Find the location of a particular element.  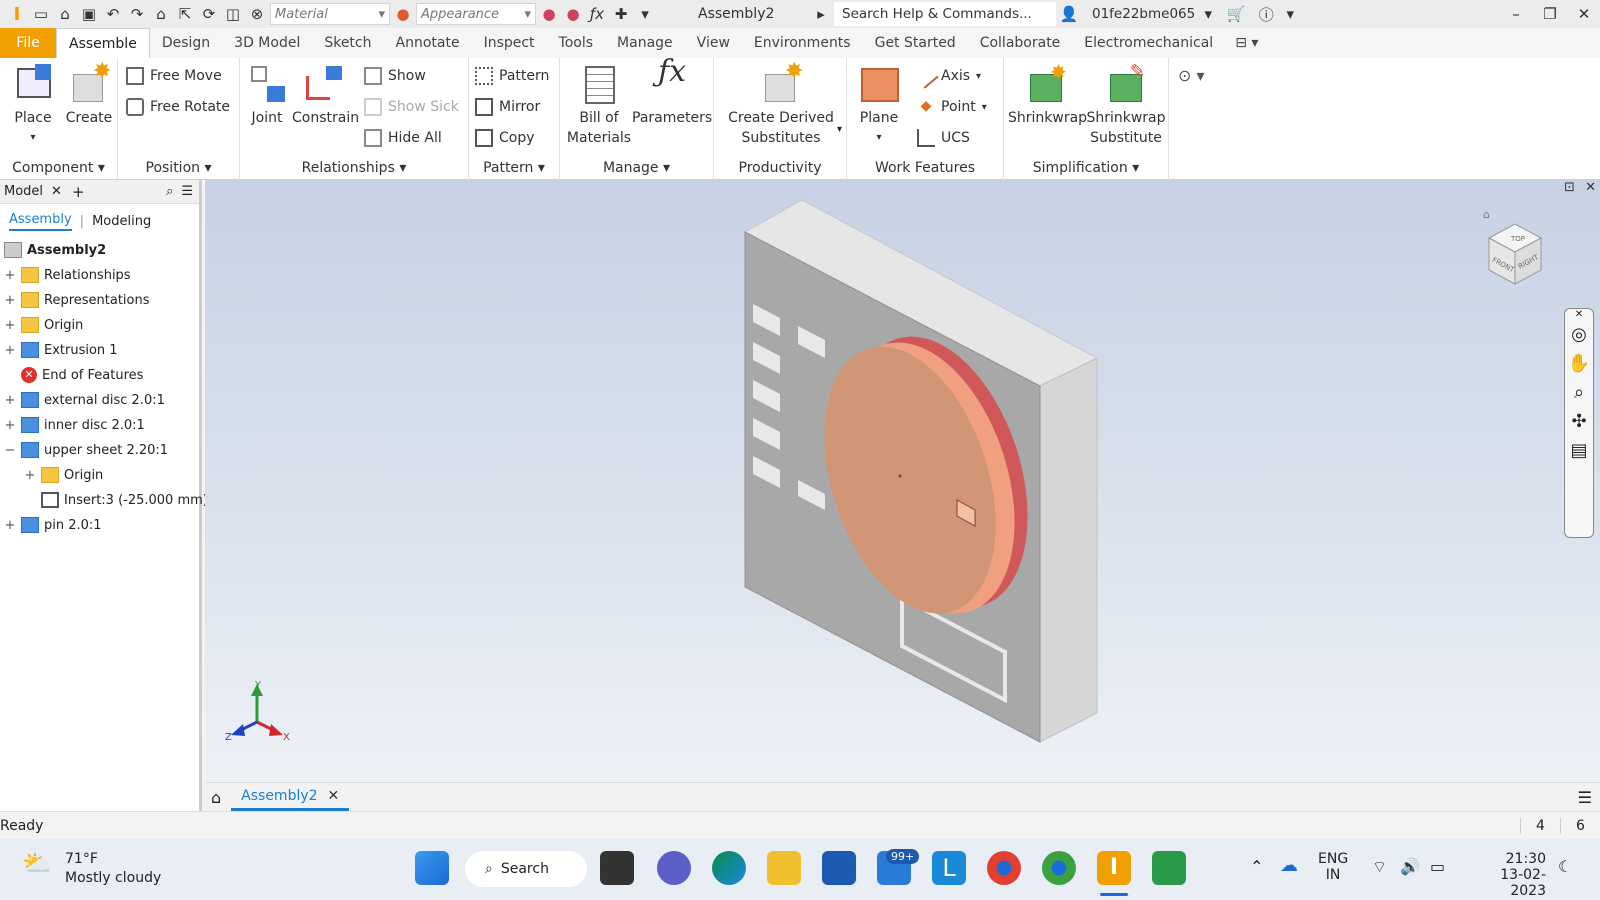

home-view-icon: ⌂ is located at coordinates (1486, 214).